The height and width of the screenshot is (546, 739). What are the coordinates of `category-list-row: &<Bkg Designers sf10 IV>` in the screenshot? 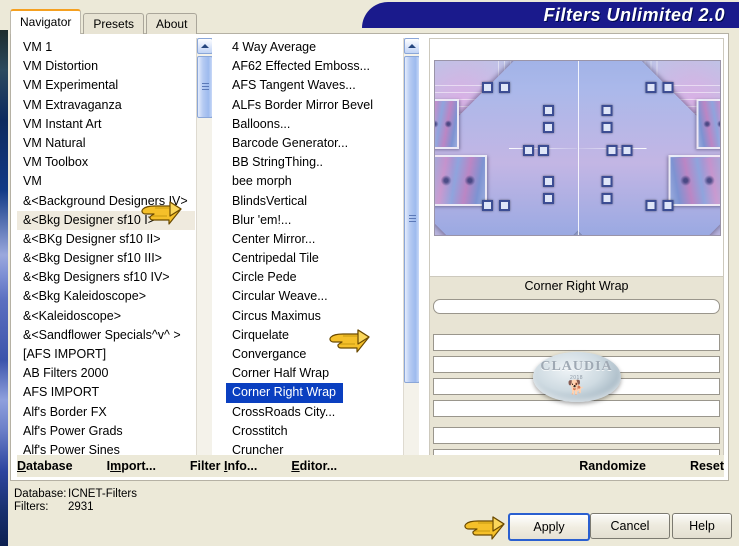 It's located at (106, 277).